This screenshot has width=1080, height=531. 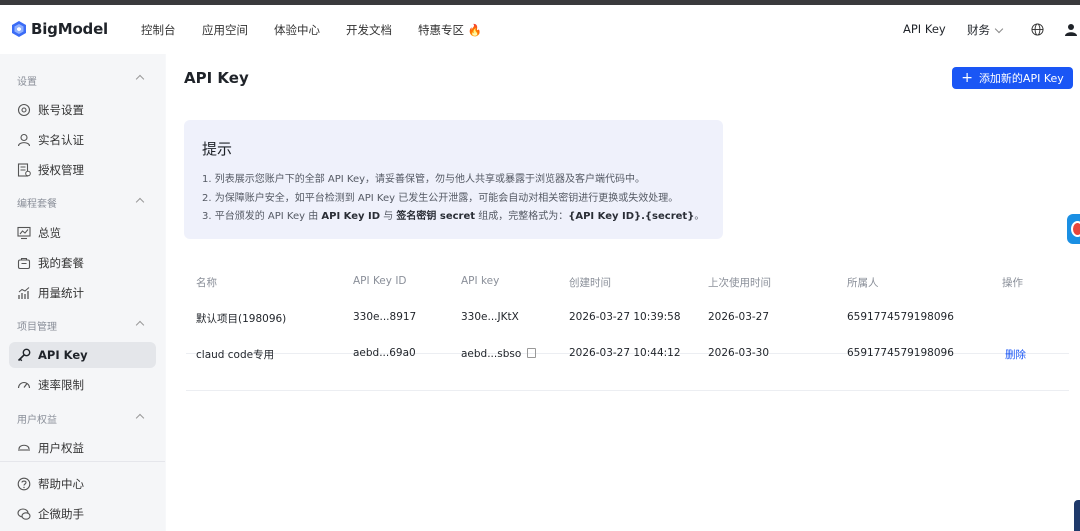 What do you see at coordinates (217, 149) in the screenshot?
I see `tip-title: 提示` at bounding box center [217, 149].